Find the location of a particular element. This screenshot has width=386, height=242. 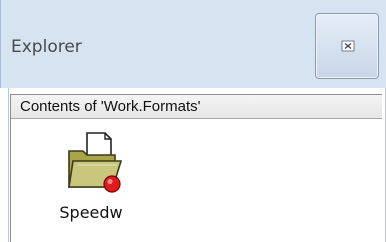

close-icon is located at coordinates (348, 46).